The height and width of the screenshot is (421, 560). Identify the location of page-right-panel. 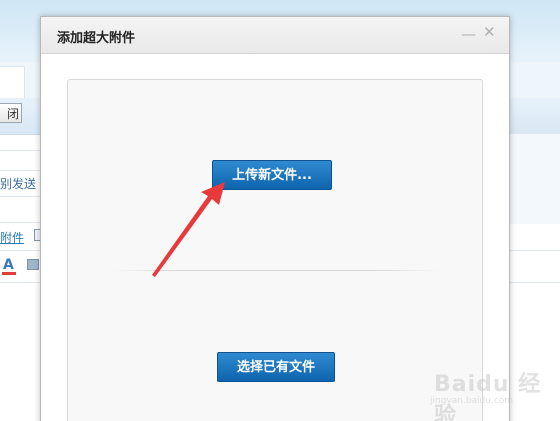
(534, 179).